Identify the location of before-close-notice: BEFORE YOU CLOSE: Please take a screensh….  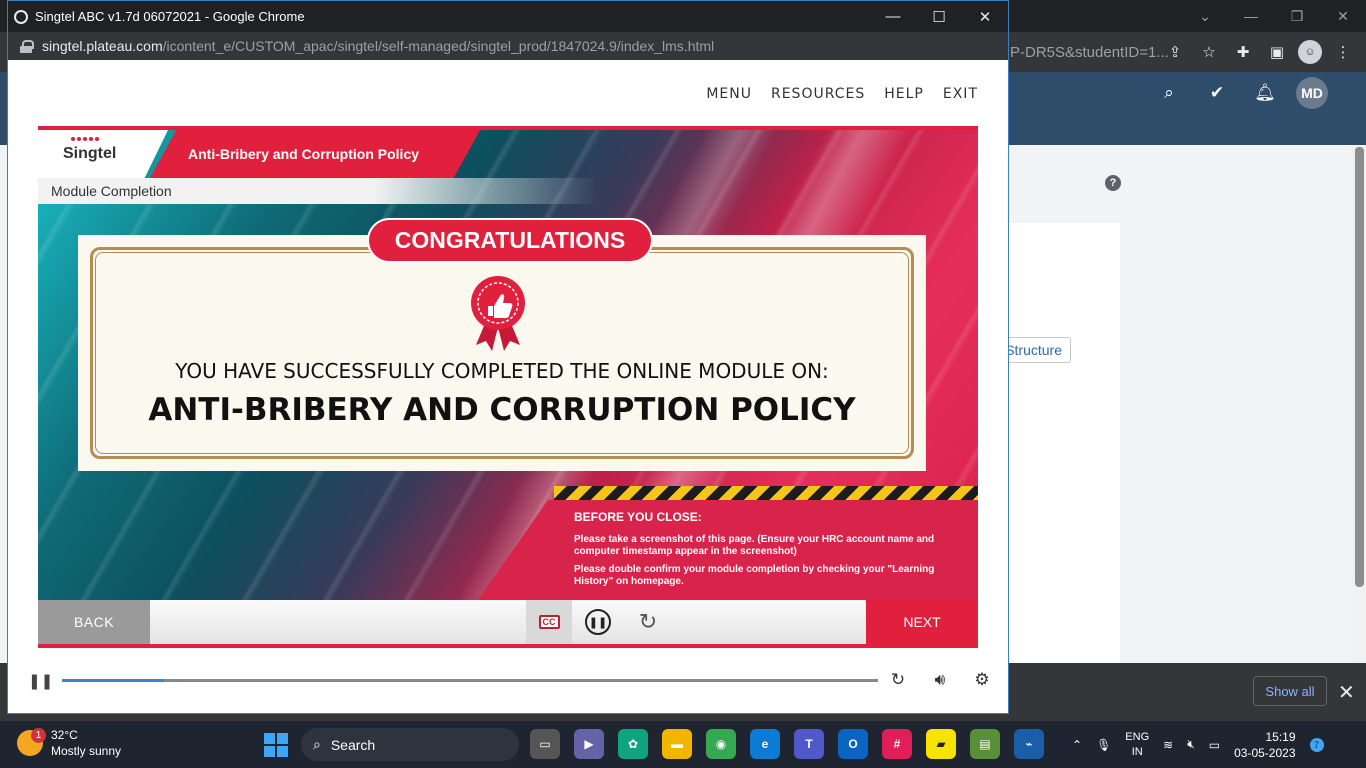
(728, 550).